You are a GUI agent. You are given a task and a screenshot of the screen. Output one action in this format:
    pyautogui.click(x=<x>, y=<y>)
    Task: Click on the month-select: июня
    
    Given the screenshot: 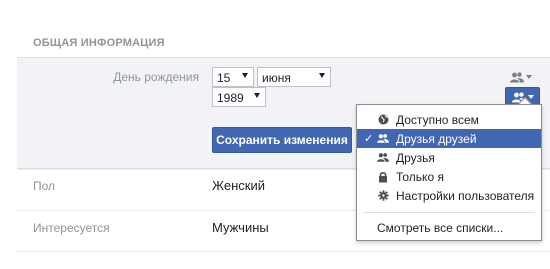 What is the action you would take?
    pyautogui.click(x=294, y=77)
    